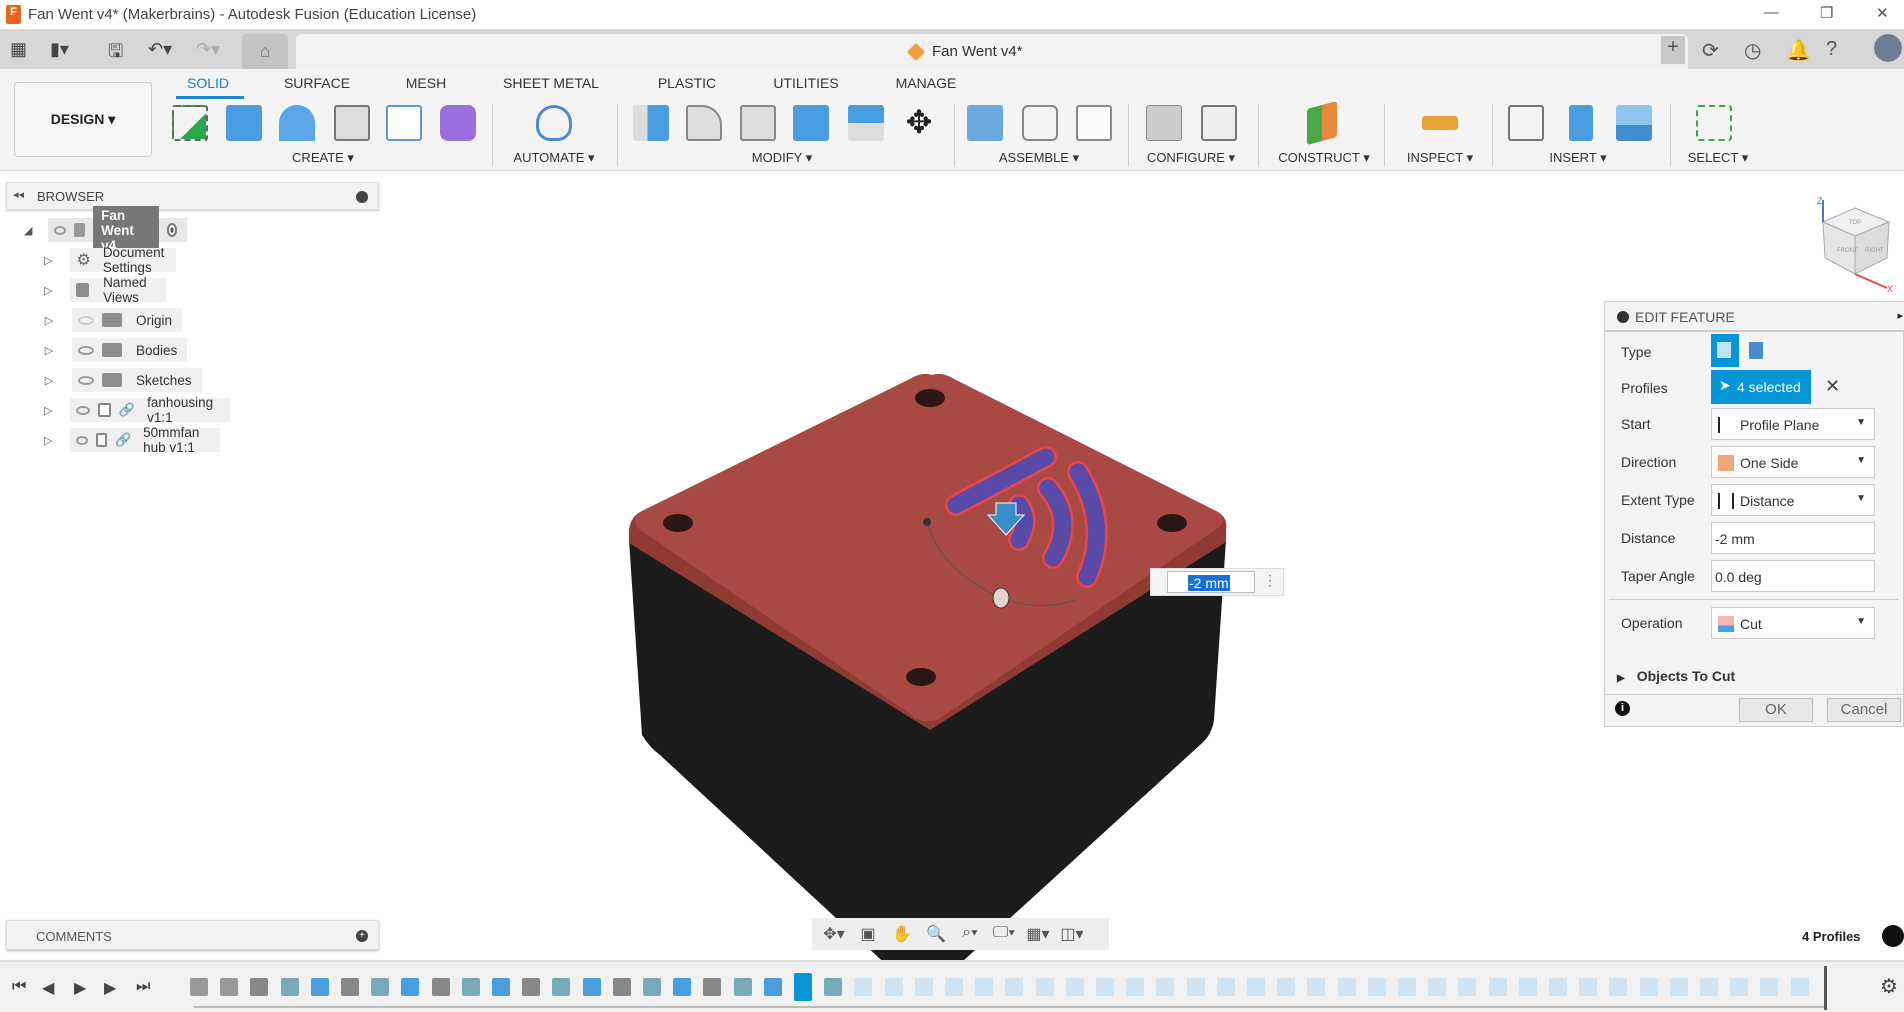 This screenshot has height=1012, width=1904. Describe the element at coordinates (59, 49) in the screenshot. I see `file-menu-icon: ▮▾` at that location.